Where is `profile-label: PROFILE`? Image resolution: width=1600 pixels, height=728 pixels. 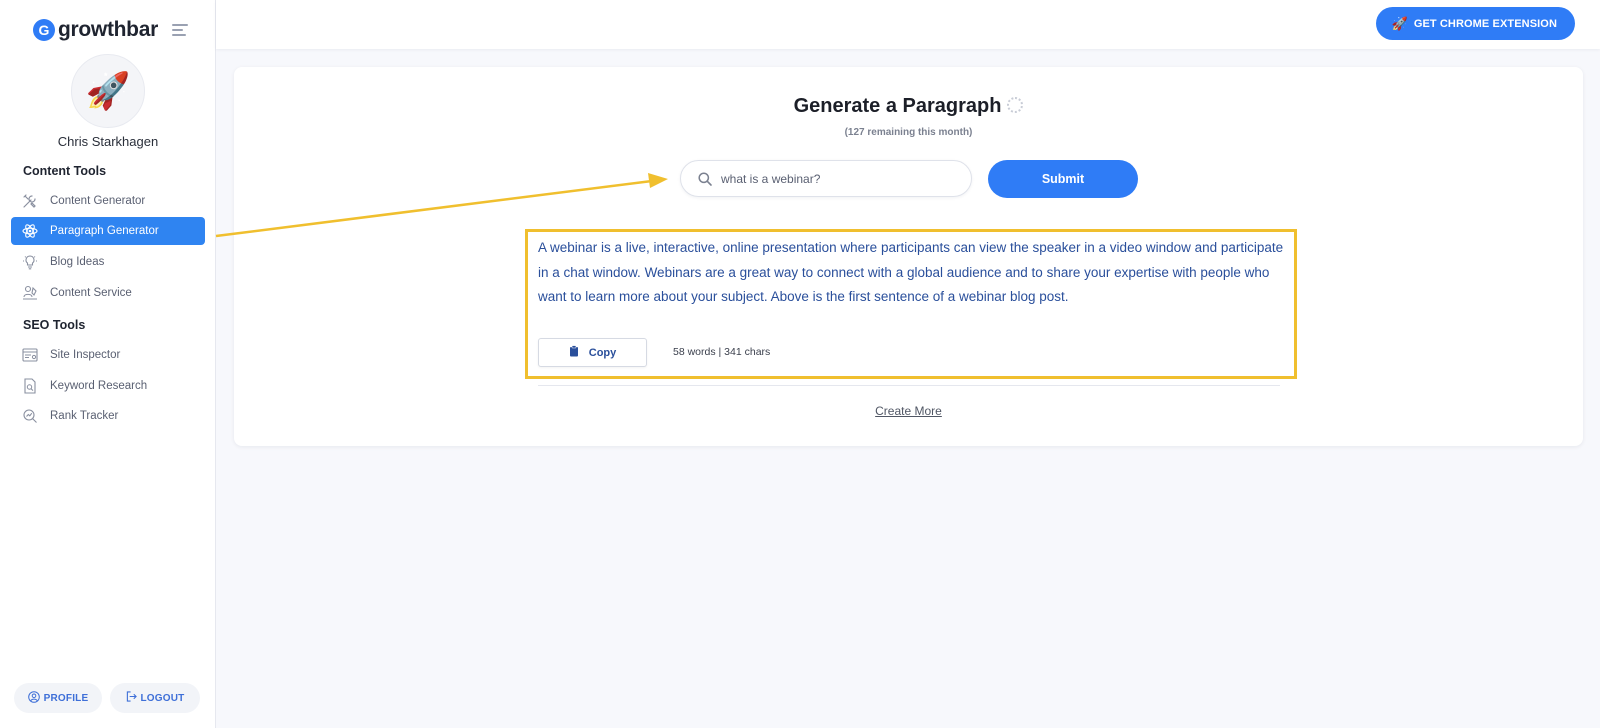
profile-label: PROFILE is located at coordinates (66, 698).